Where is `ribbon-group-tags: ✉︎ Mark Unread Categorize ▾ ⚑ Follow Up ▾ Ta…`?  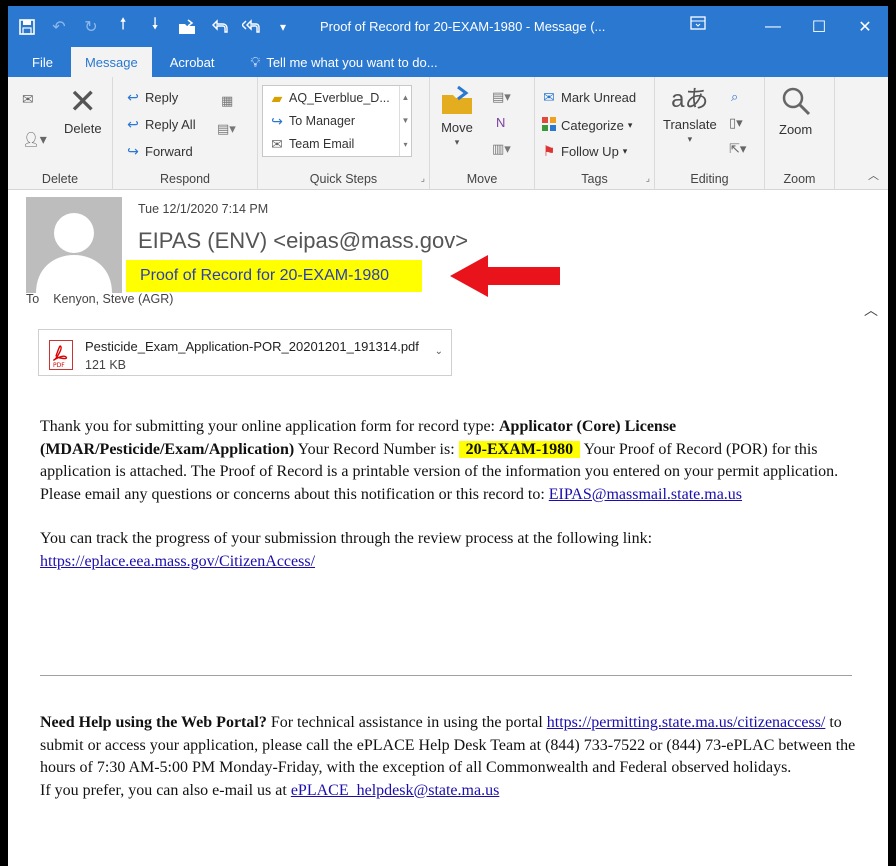 ribbon-group-tags: ✉︎ Mark Unread Categorize ▾ ⚑ Follow Up ▾ Ta… is located at coordinates (595, 133).